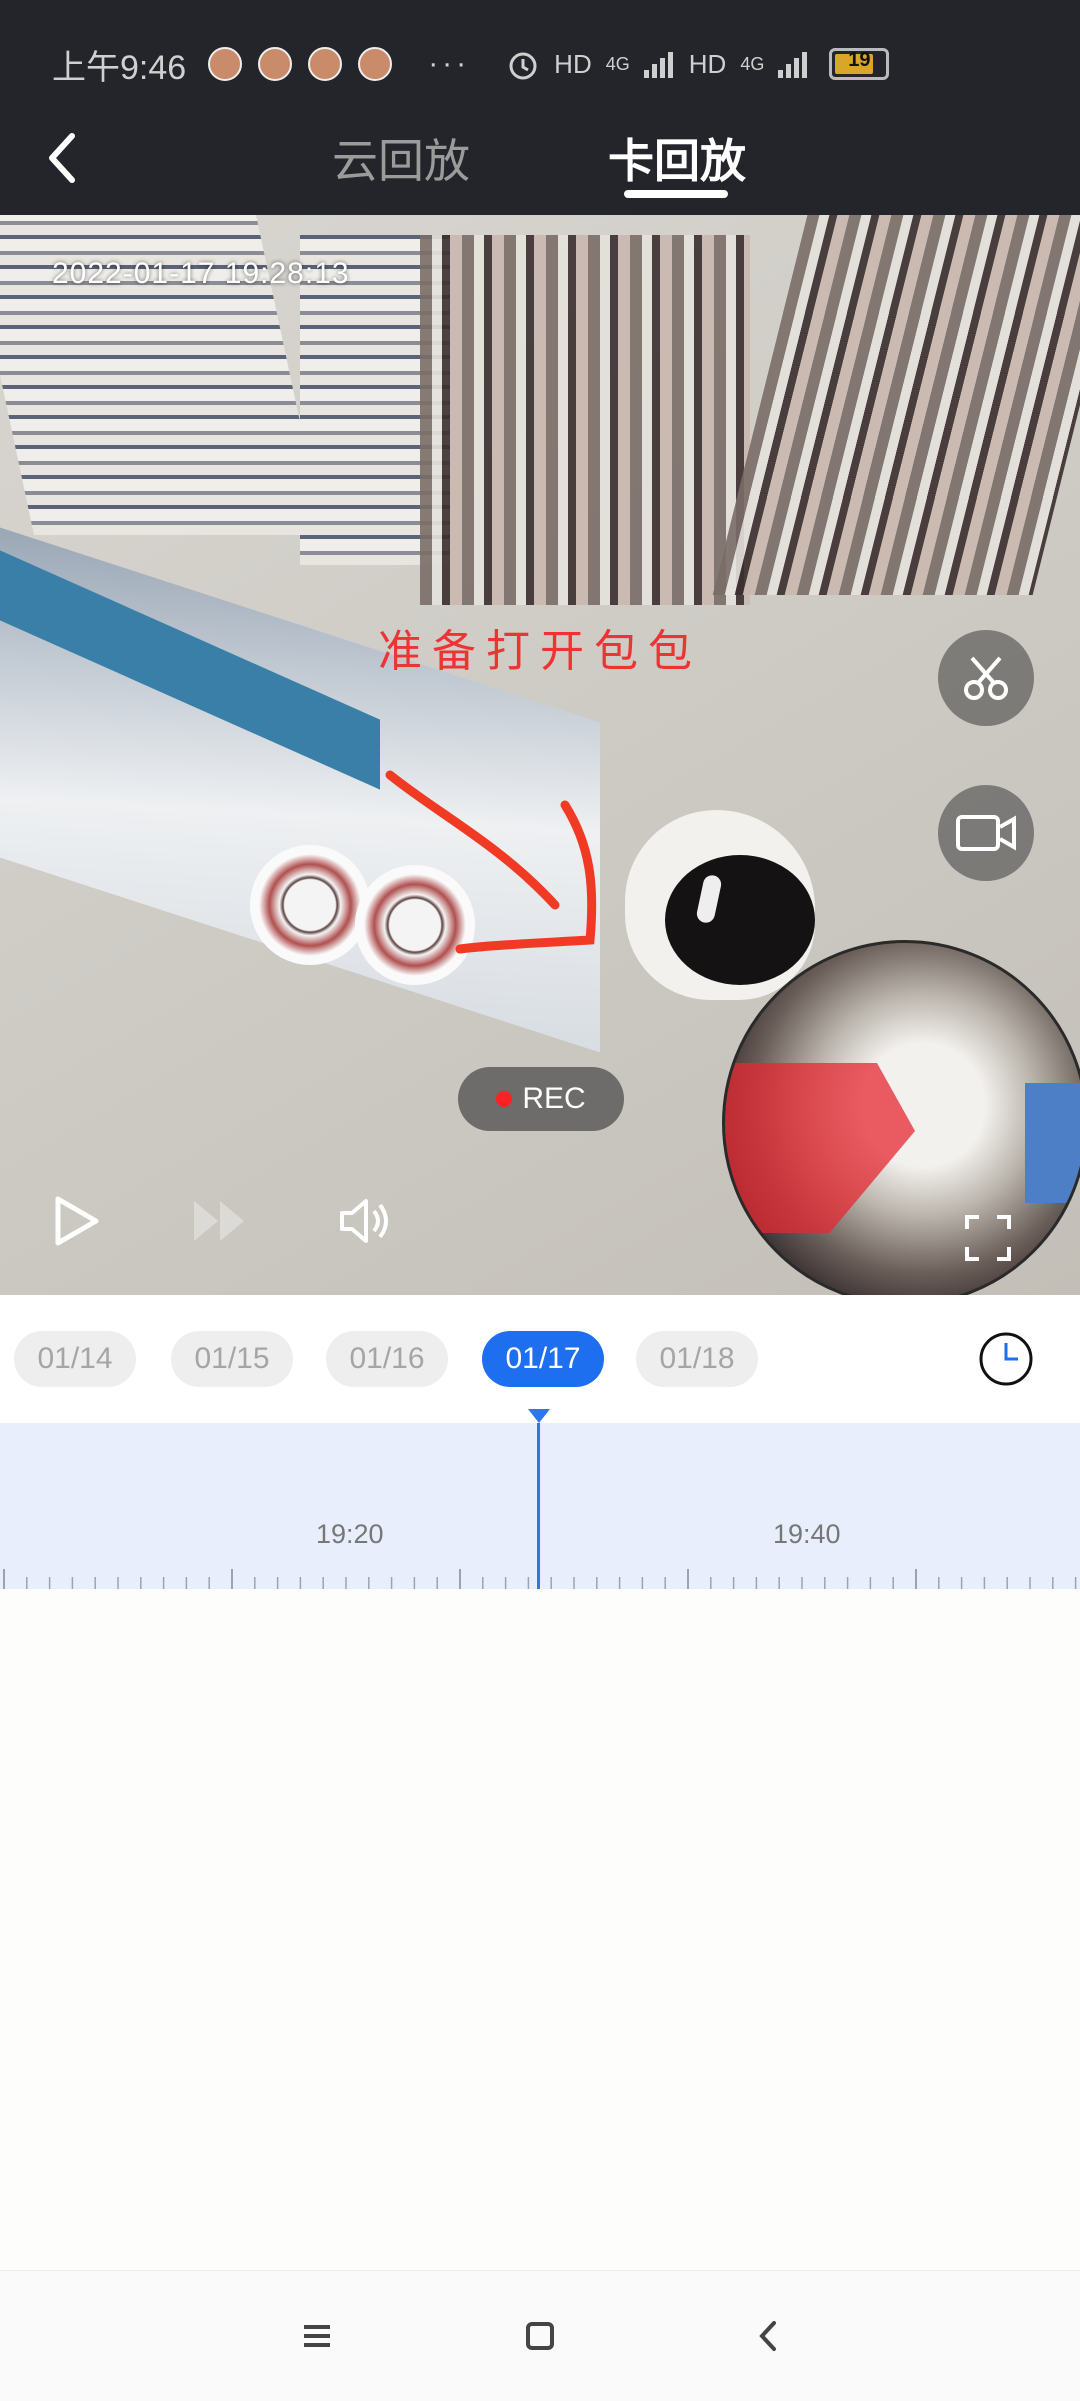  I want to click on status-time: 上午9:46, so click(119, 67).